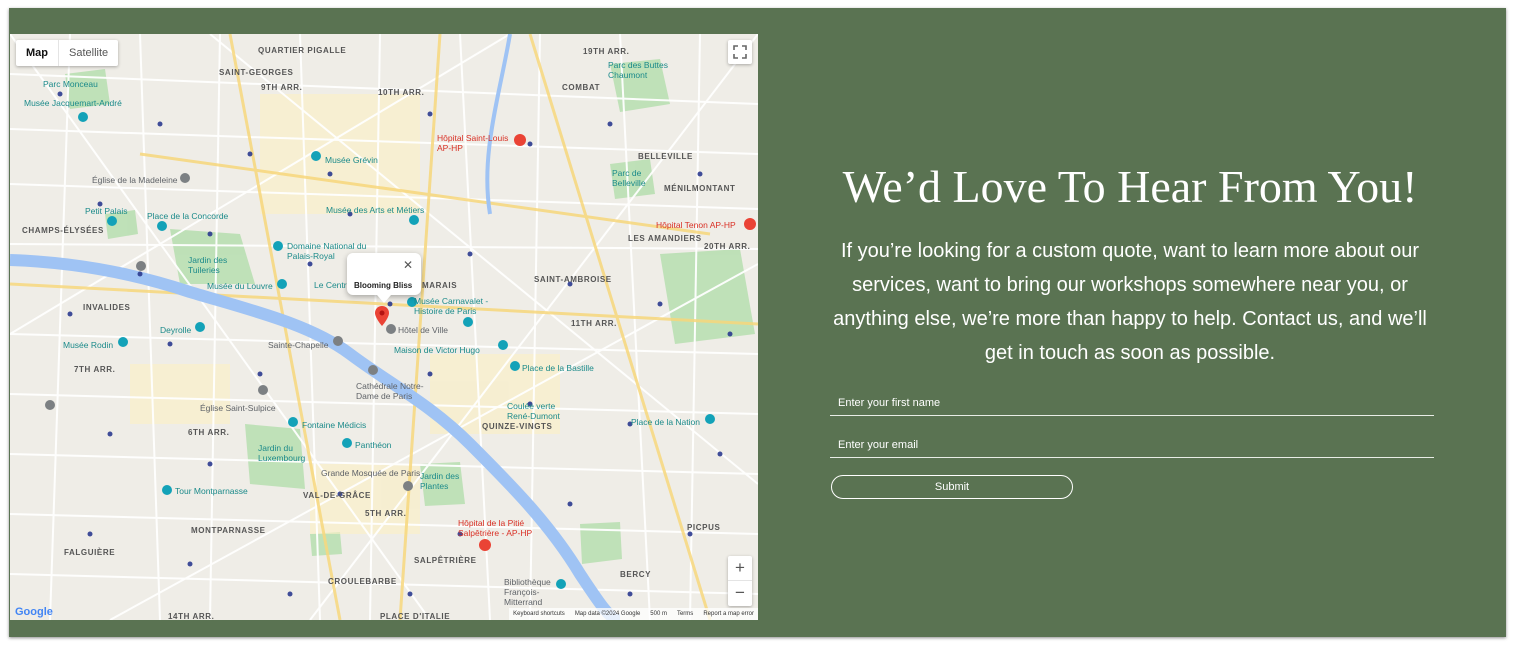 The height and width of the screenshot is (650, 1516). Describe the element at coordinates (383, 285) in the screenshot. I see `info-window-title: Blooming Bliss` at that location.